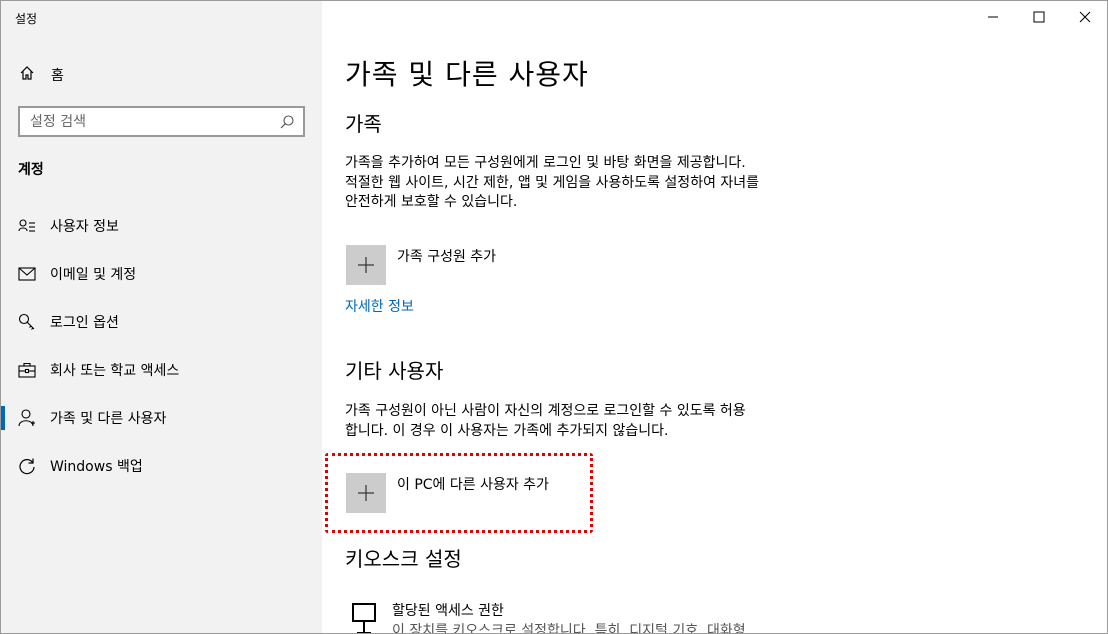 This screenshot has width=1108, height=634. I want to click on family-desc-line: 안전하게 보호할 수 있습니다., so click(431, 202).